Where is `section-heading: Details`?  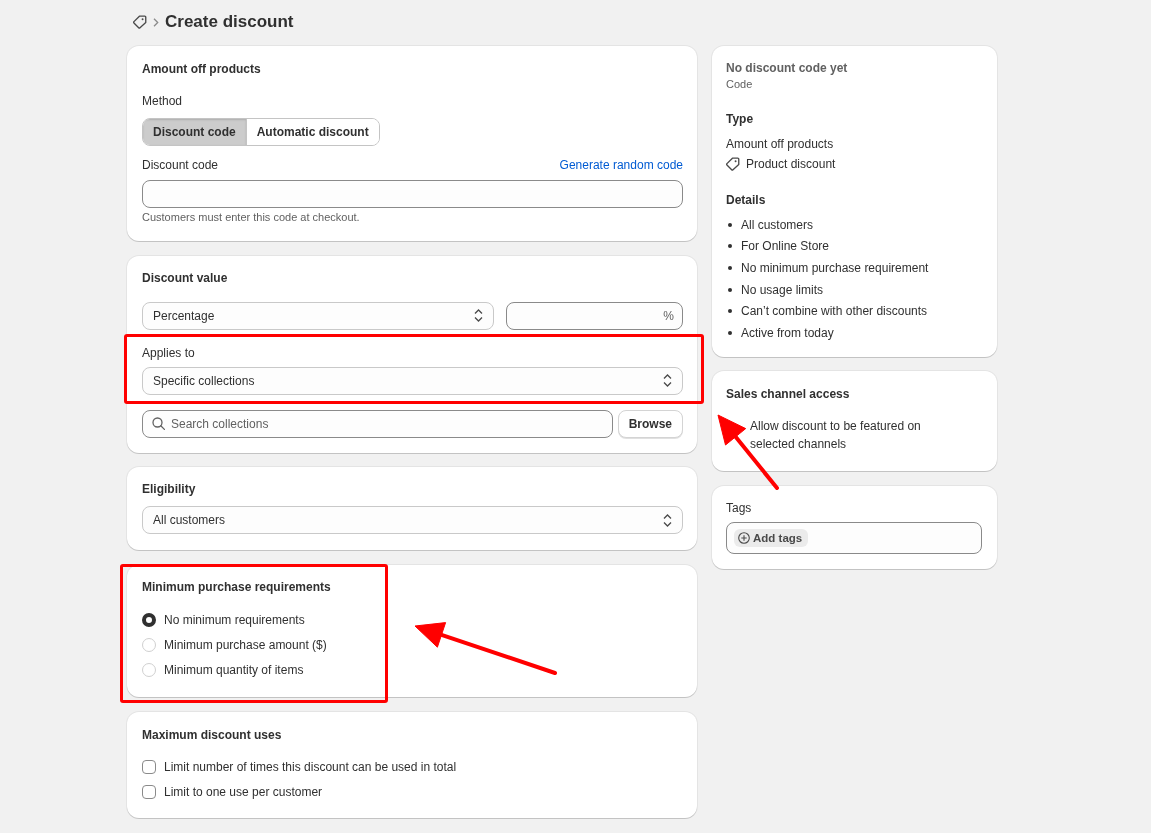 section-heading: Details is located at coordinates (746, 200).